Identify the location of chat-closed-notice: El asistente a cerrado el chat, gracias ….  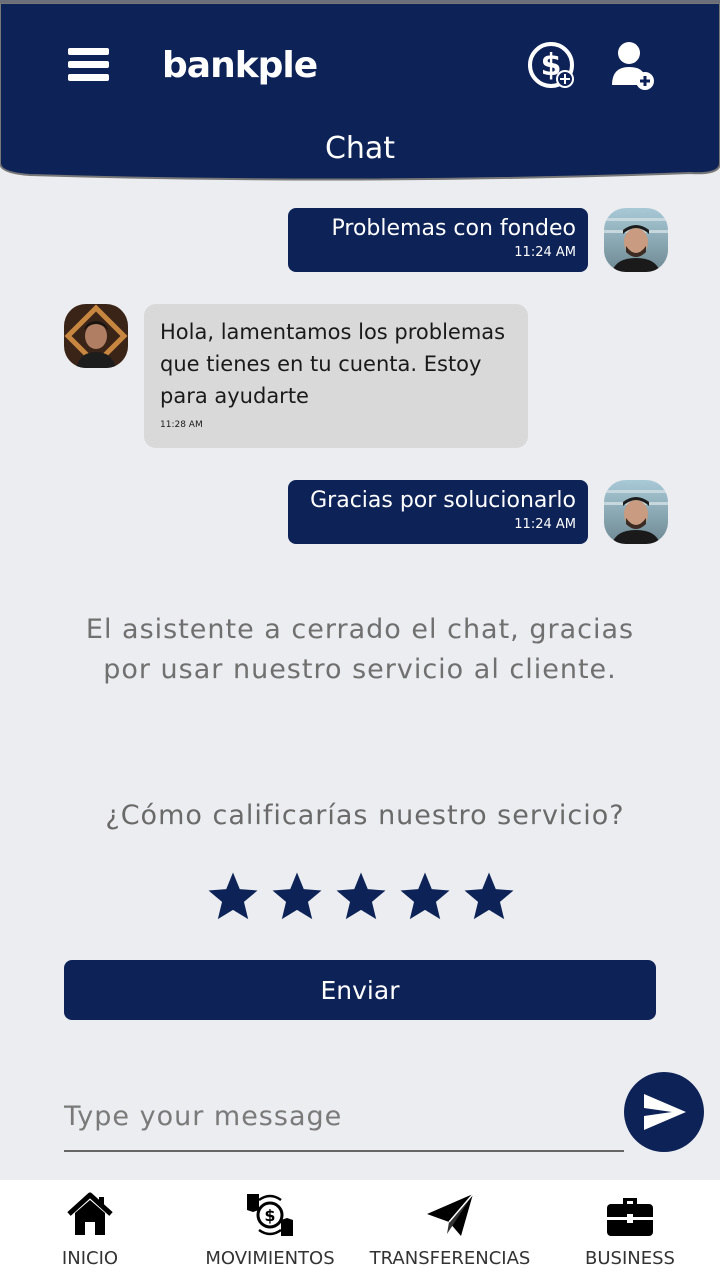
(360, 649).